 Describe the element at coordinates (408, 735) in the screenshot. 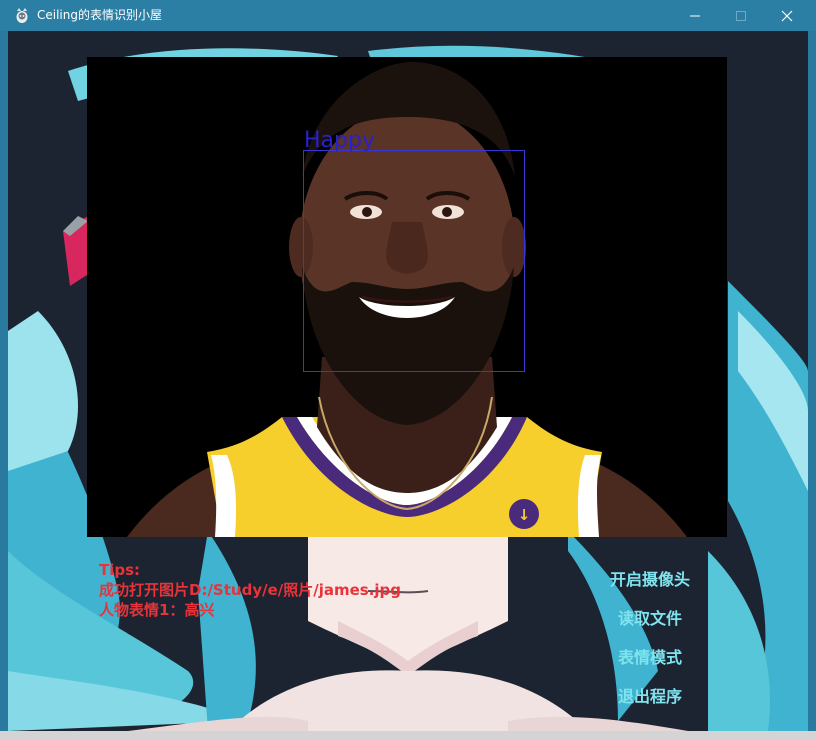

I see `window-border-bottom` at that location.